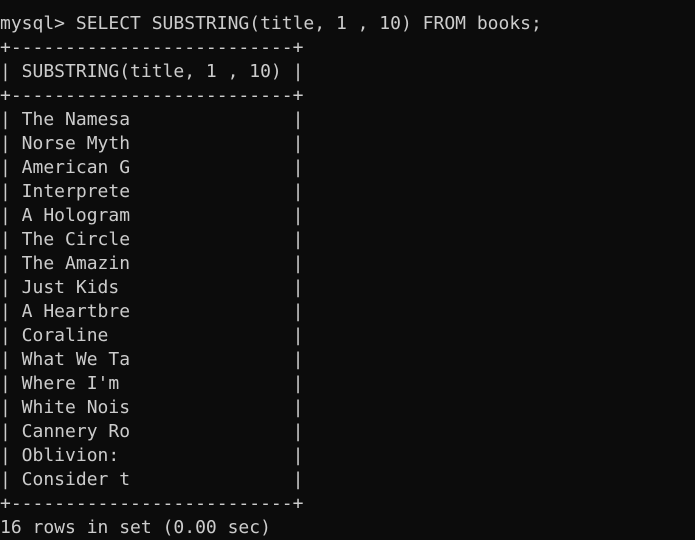  I want to click on table-row: | Cannery Ro |, so click(152, 431).